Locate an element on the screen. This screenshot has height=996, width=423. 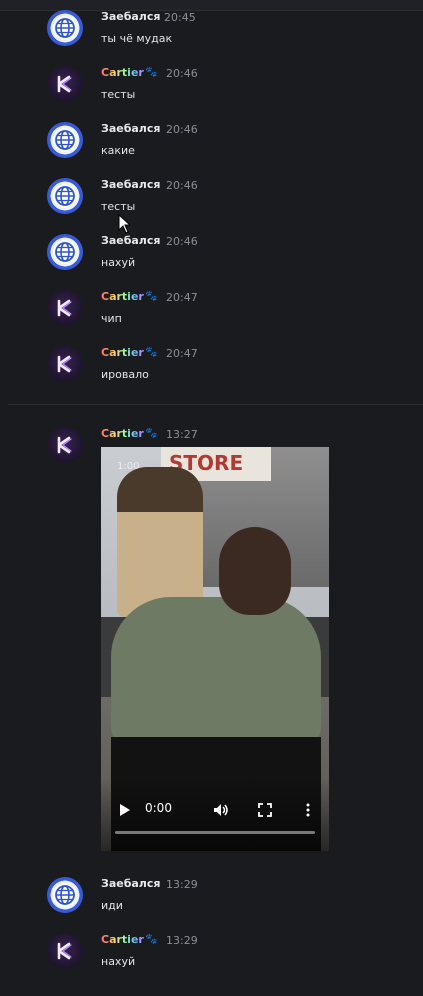
mouse-cursor-icon is located at coordinates (124, 224).